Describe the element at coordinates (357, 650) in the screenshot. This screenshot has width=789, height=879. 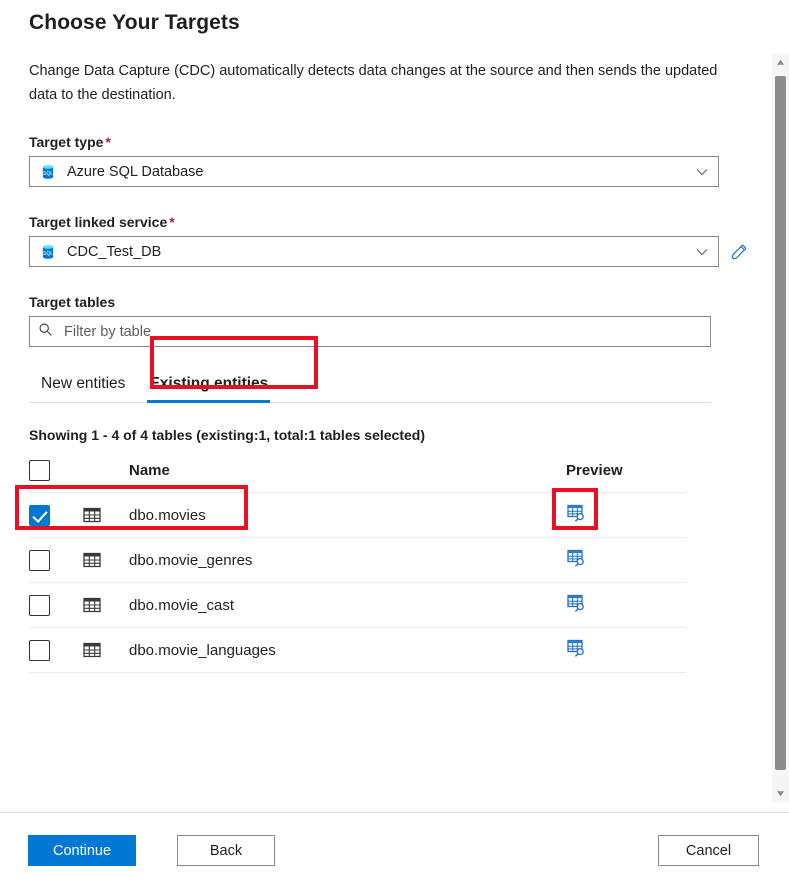
I see `table-row: dbo.movie_languages` at that location.